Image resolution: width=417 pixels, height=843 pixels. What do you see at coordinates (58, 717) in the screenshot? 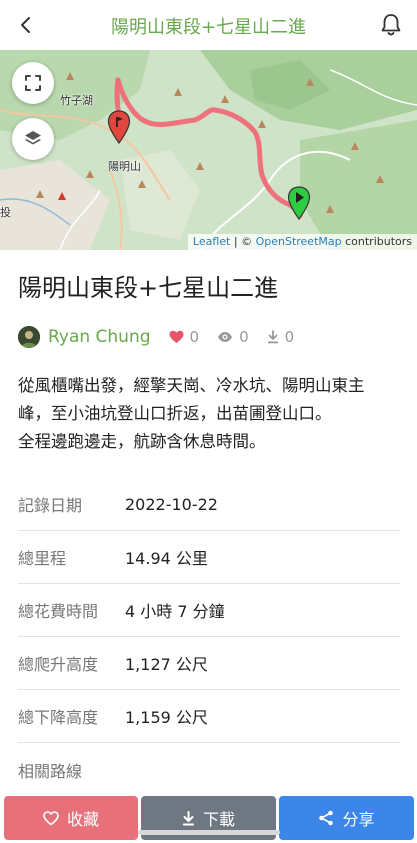
I see `info-label: 總下降高度` at bounding box center [58, 717].